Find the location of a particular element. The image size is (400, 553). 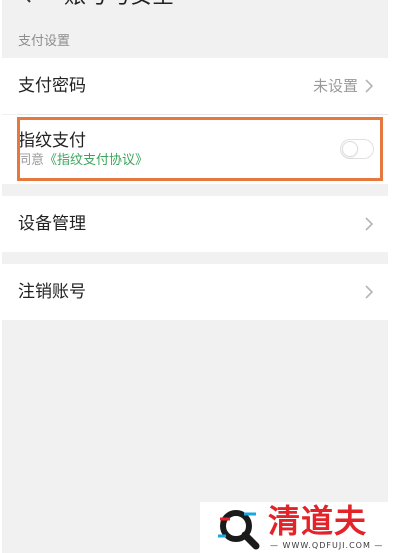

payment-password-row: 支付密码 未设置 is located at coordinates (195, 86).